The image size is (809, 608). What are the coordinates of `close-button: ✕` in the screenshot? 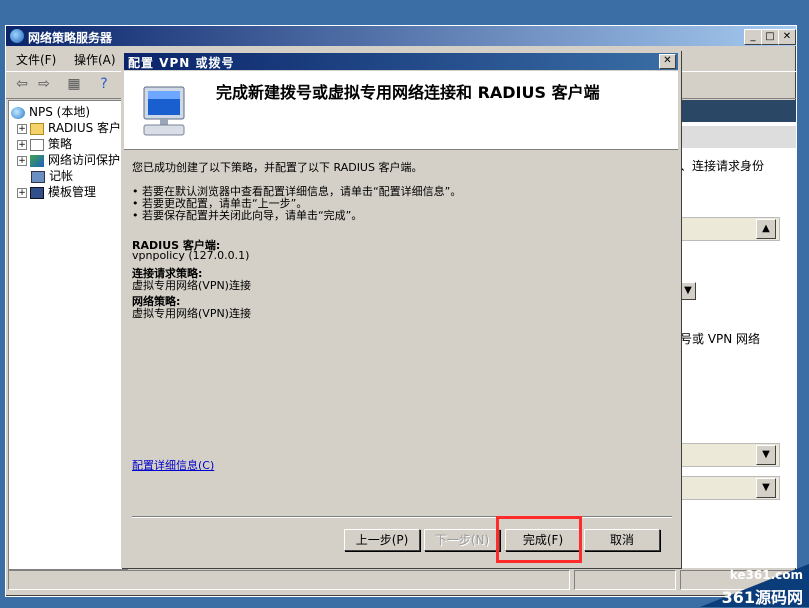 It's located at (787, 37).